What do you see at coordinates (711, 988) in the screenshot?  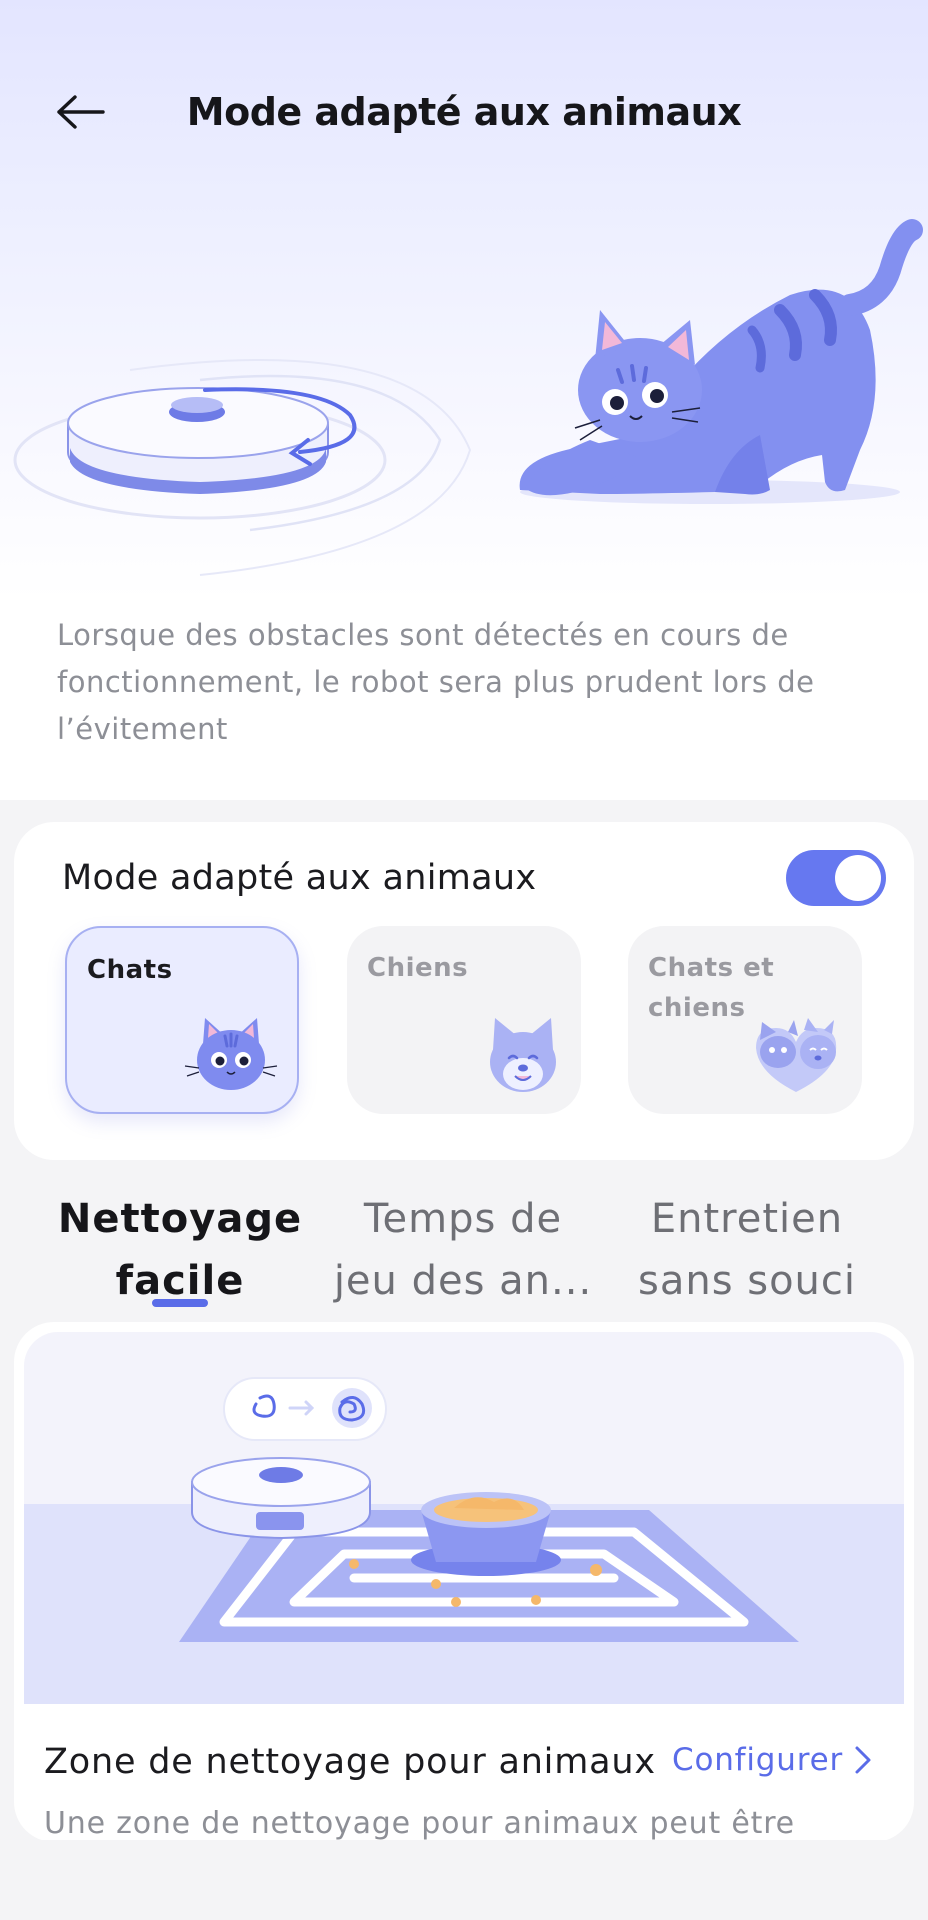 I see `pet-option-label: Chats et chiens` at bounding box center [711, 988].